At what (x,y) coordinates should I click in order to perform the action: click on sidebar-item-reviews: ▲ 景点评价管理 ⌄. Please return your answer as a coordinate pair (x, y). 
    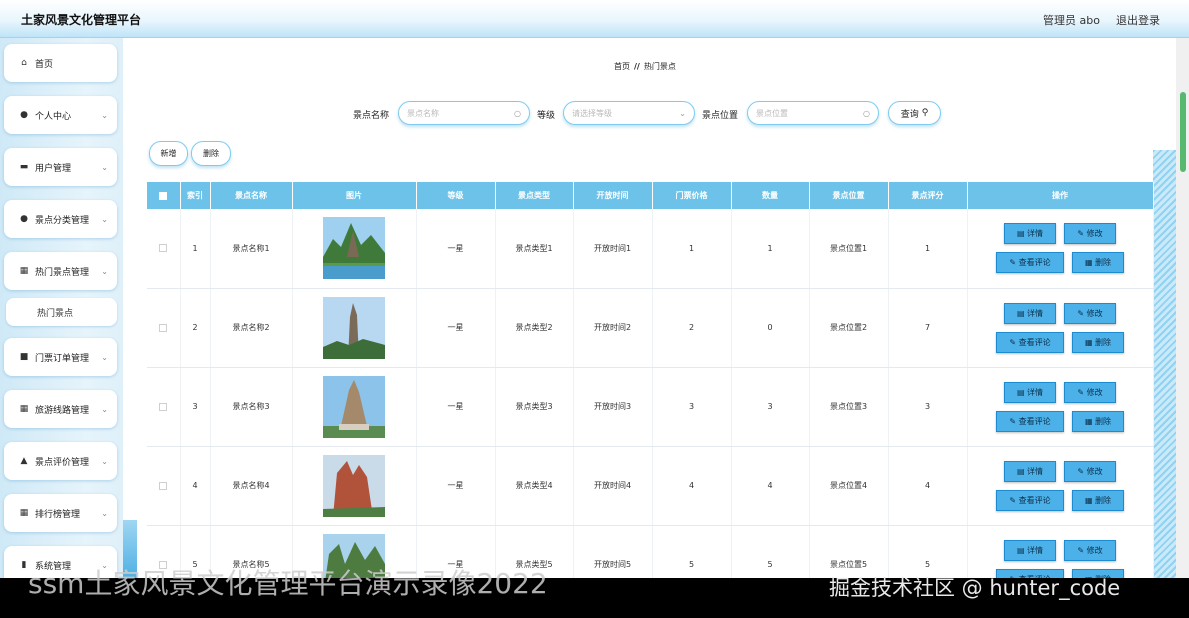
    Looking at the image, I should click on (60, 461).